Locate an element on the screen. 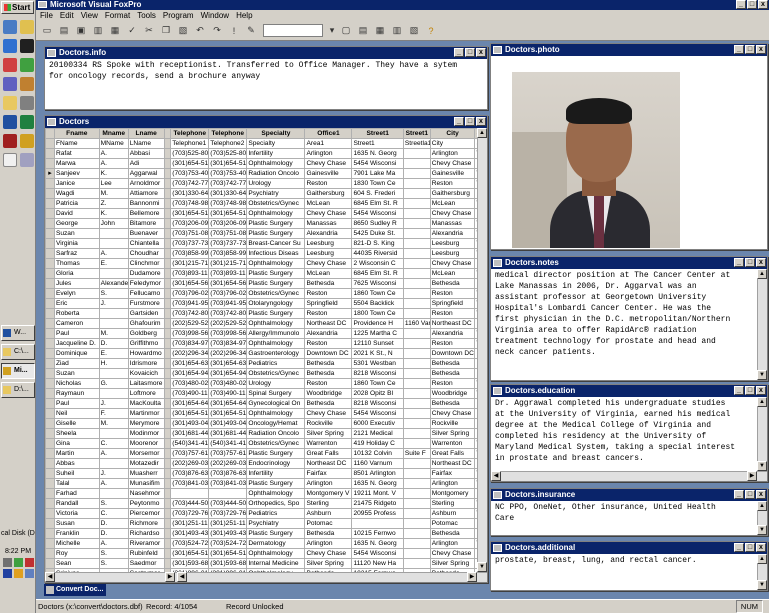  table-cell: City is located at coordinates (452, 143).